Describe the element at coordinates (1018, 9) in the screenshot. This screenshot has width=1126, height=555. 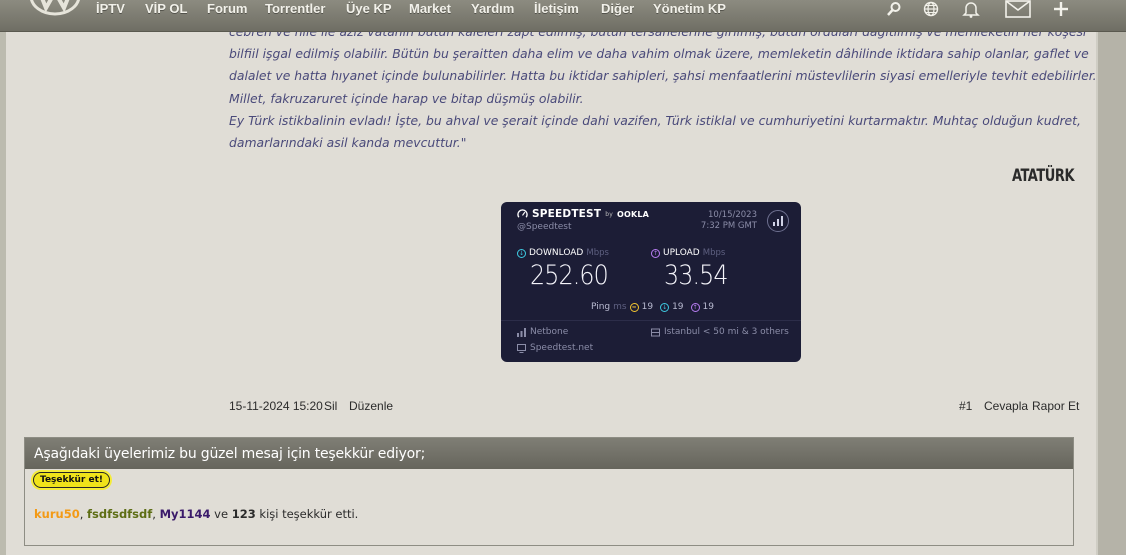
I see `mail-icon` at that location.